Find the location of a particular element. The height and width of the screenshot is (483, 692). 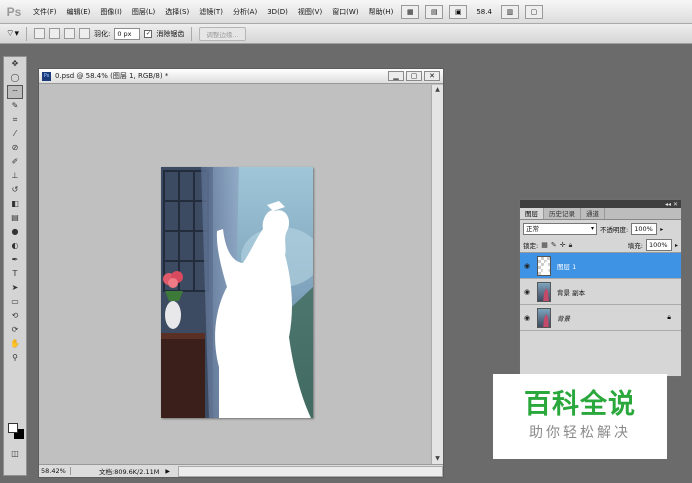

menu-analysis: 分析(A) is located at coordinates (245, 12).